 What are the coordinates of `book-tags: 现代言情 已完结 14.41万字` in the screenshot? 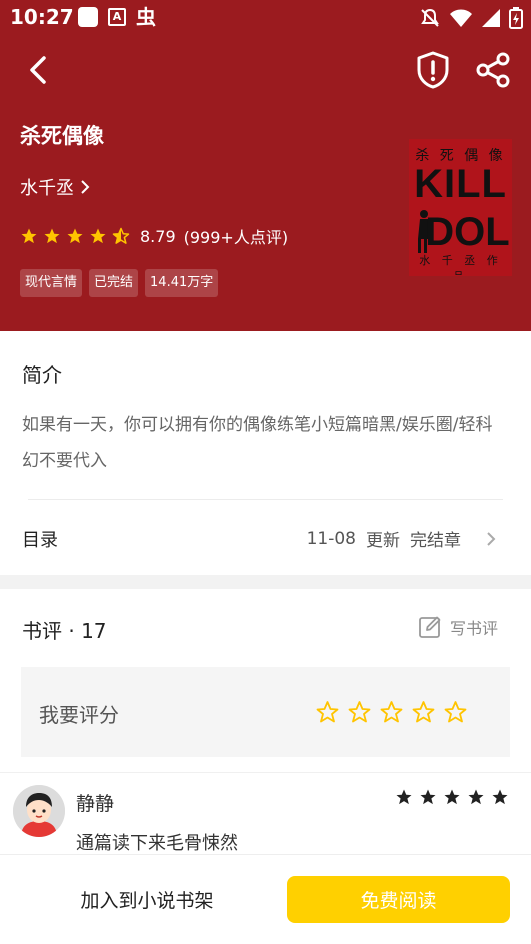 It's located at (119, 283).